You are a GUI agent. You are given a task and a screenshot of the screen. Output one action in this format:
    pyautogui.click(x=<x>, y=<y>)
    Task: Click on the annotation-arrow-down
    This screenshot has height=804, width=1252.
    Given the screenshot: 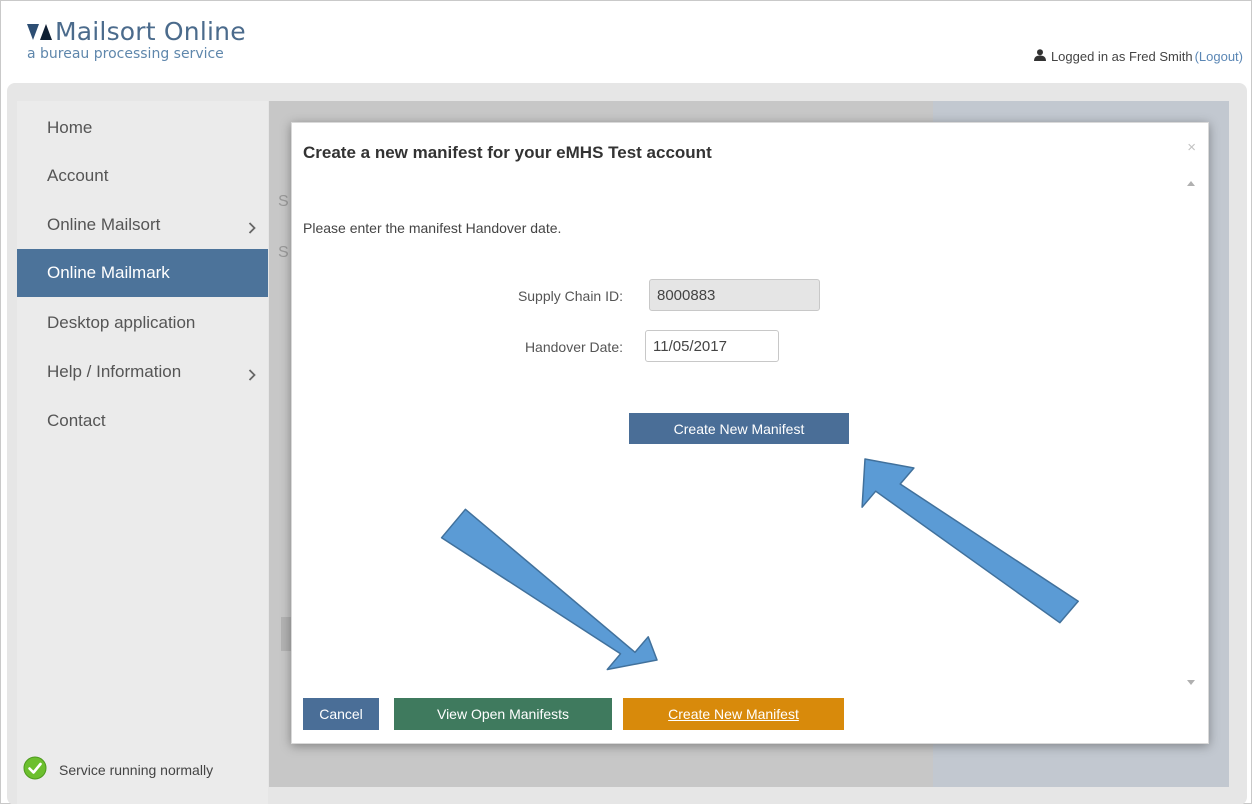 What is the action you would take?
    pyautogui.click(x=549, y=589)
    